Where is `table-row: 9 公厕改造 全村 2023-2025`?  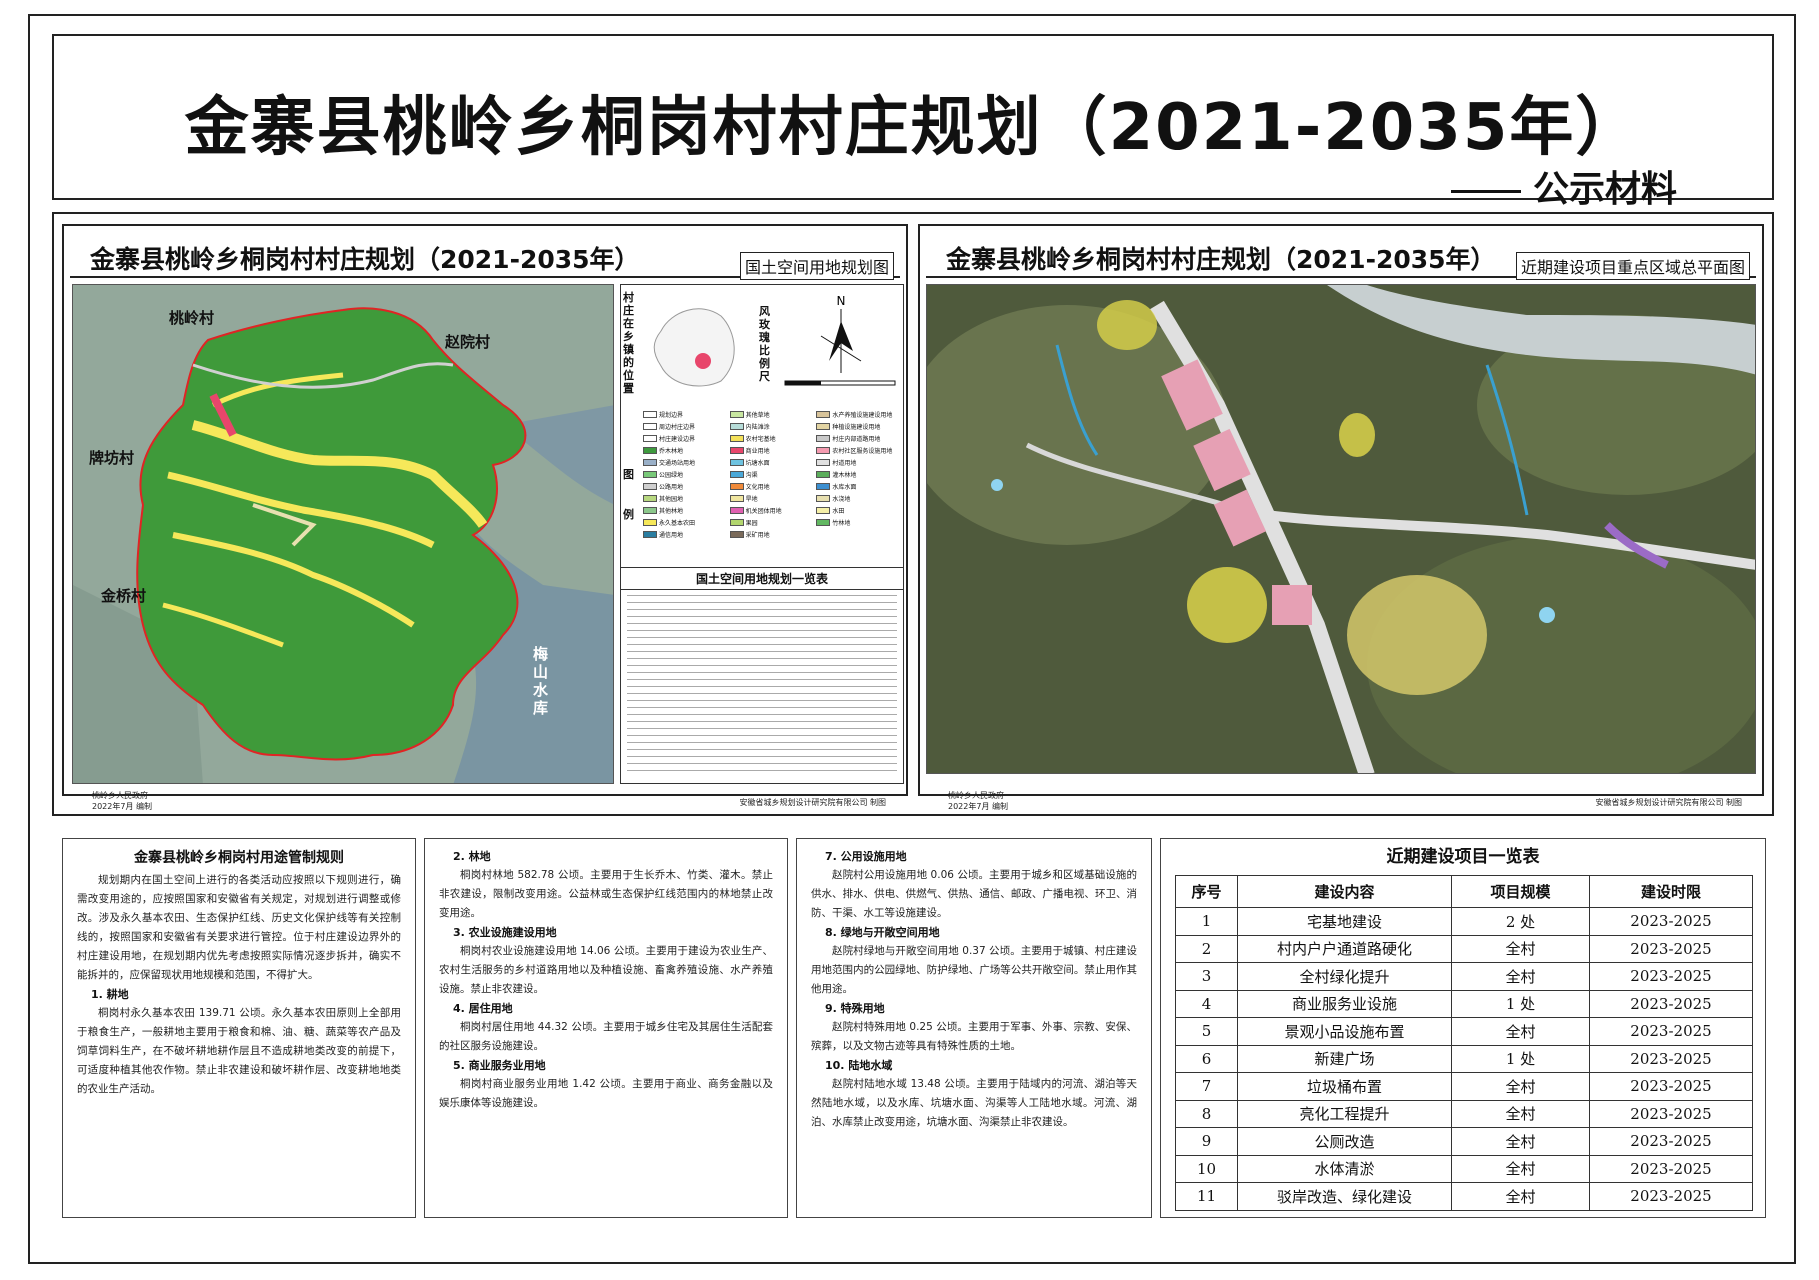
table-row: 9 公厕改造 全村 2023-2025 is located at coordinates (1464, 1141).